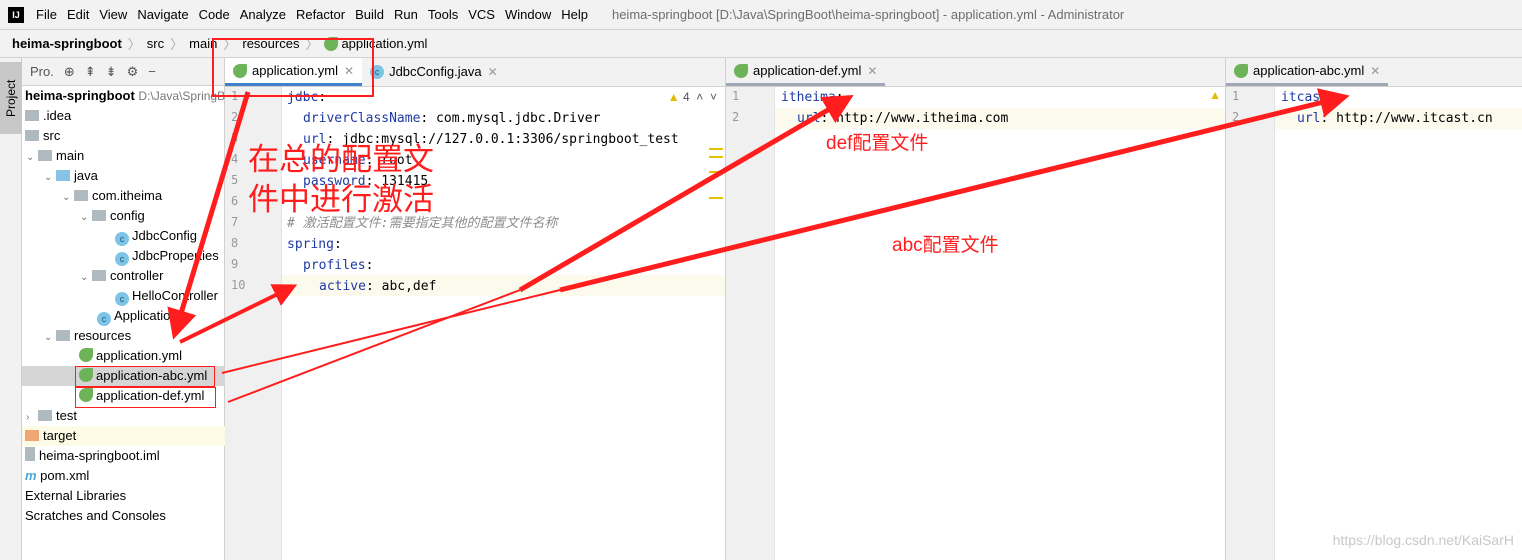 The image size is (1522, 560). What do you see at coordinates (238, 314) in the screenshot?
I see `arrow-to-active-line` at bounding box center [238, 314].